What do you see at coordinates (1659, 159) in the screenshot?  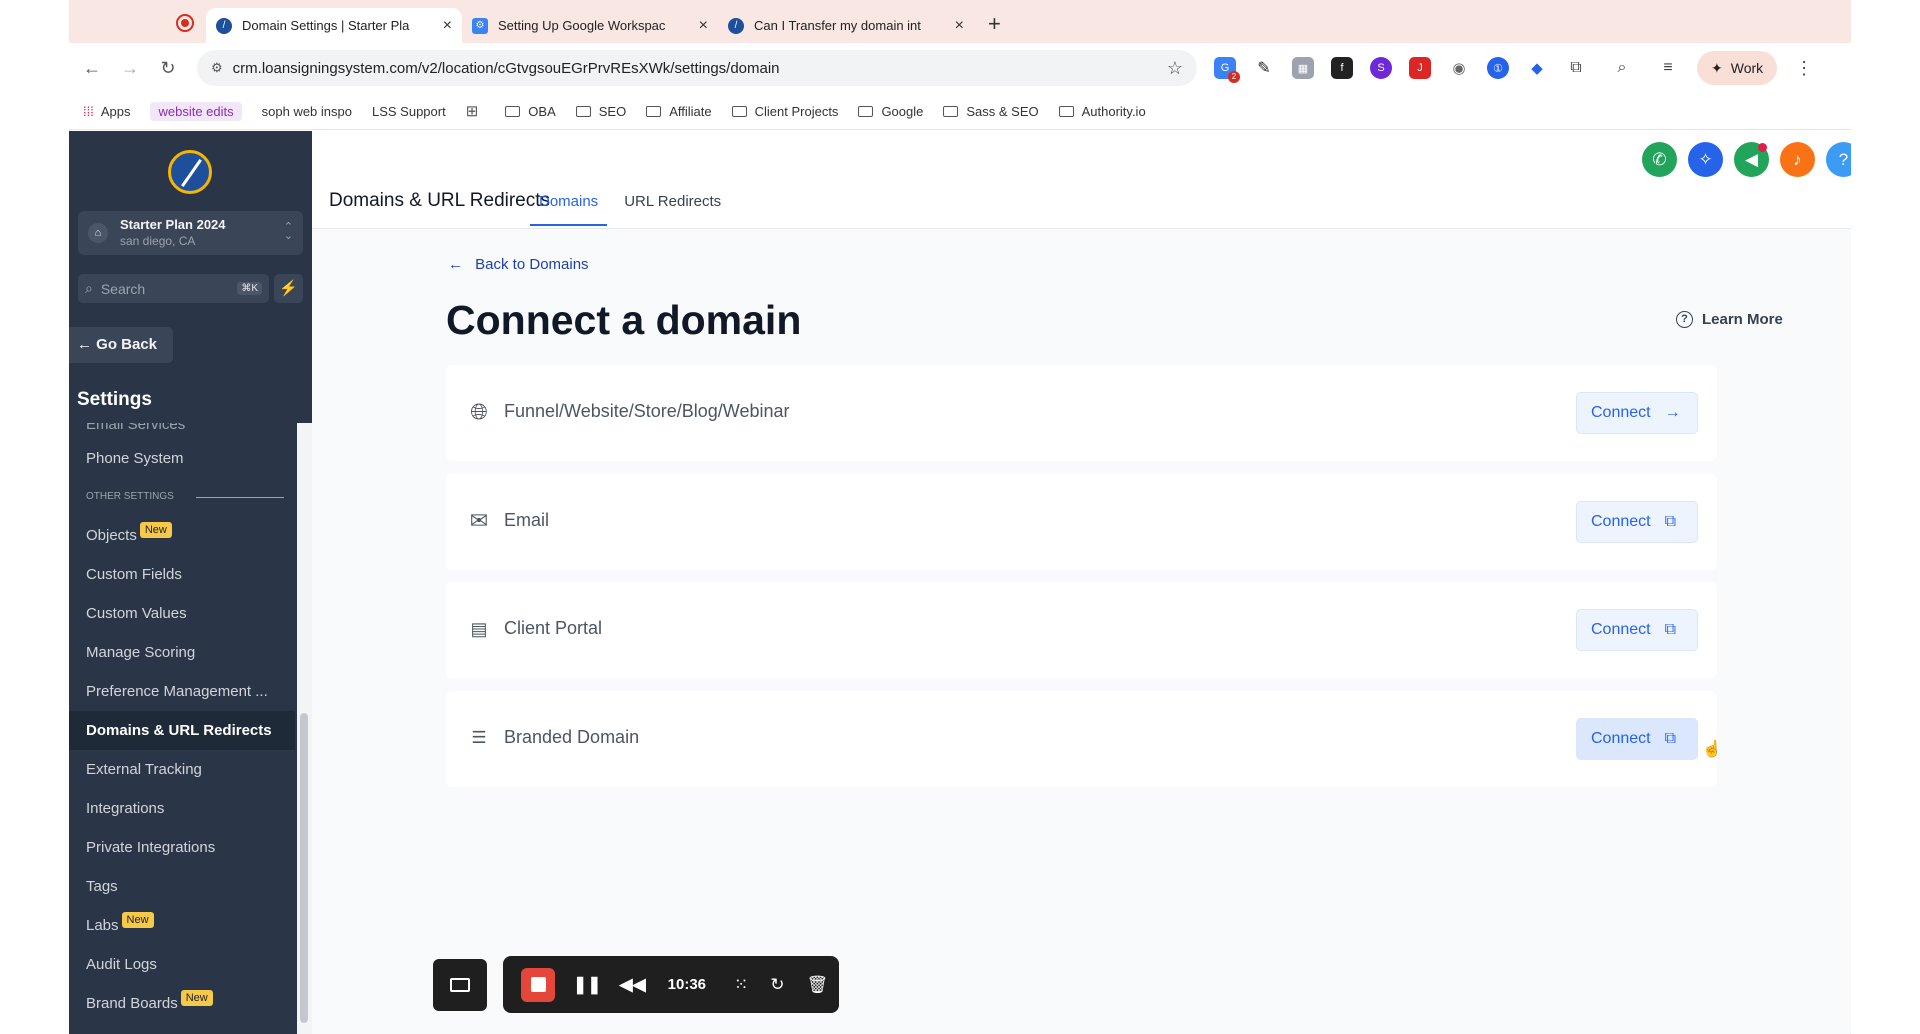 I see `phone-icon: ✆` at bounding box center [1659, 159].